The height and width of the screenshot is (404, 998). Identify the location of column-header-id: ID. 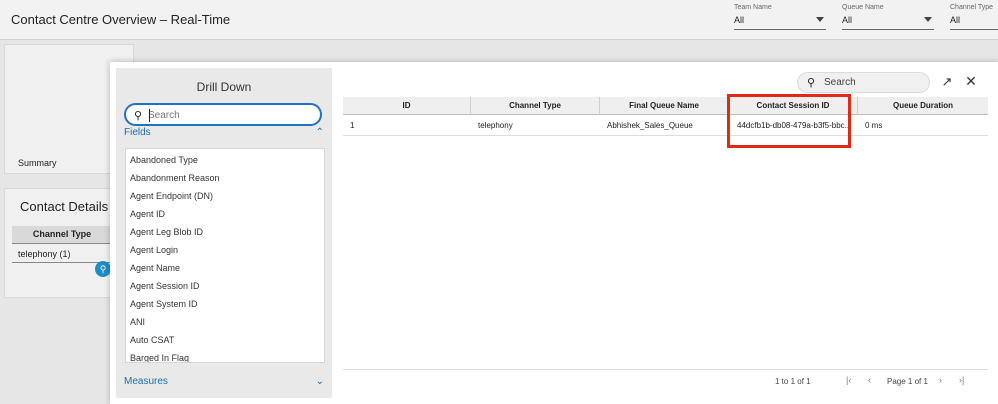
(407, 106).